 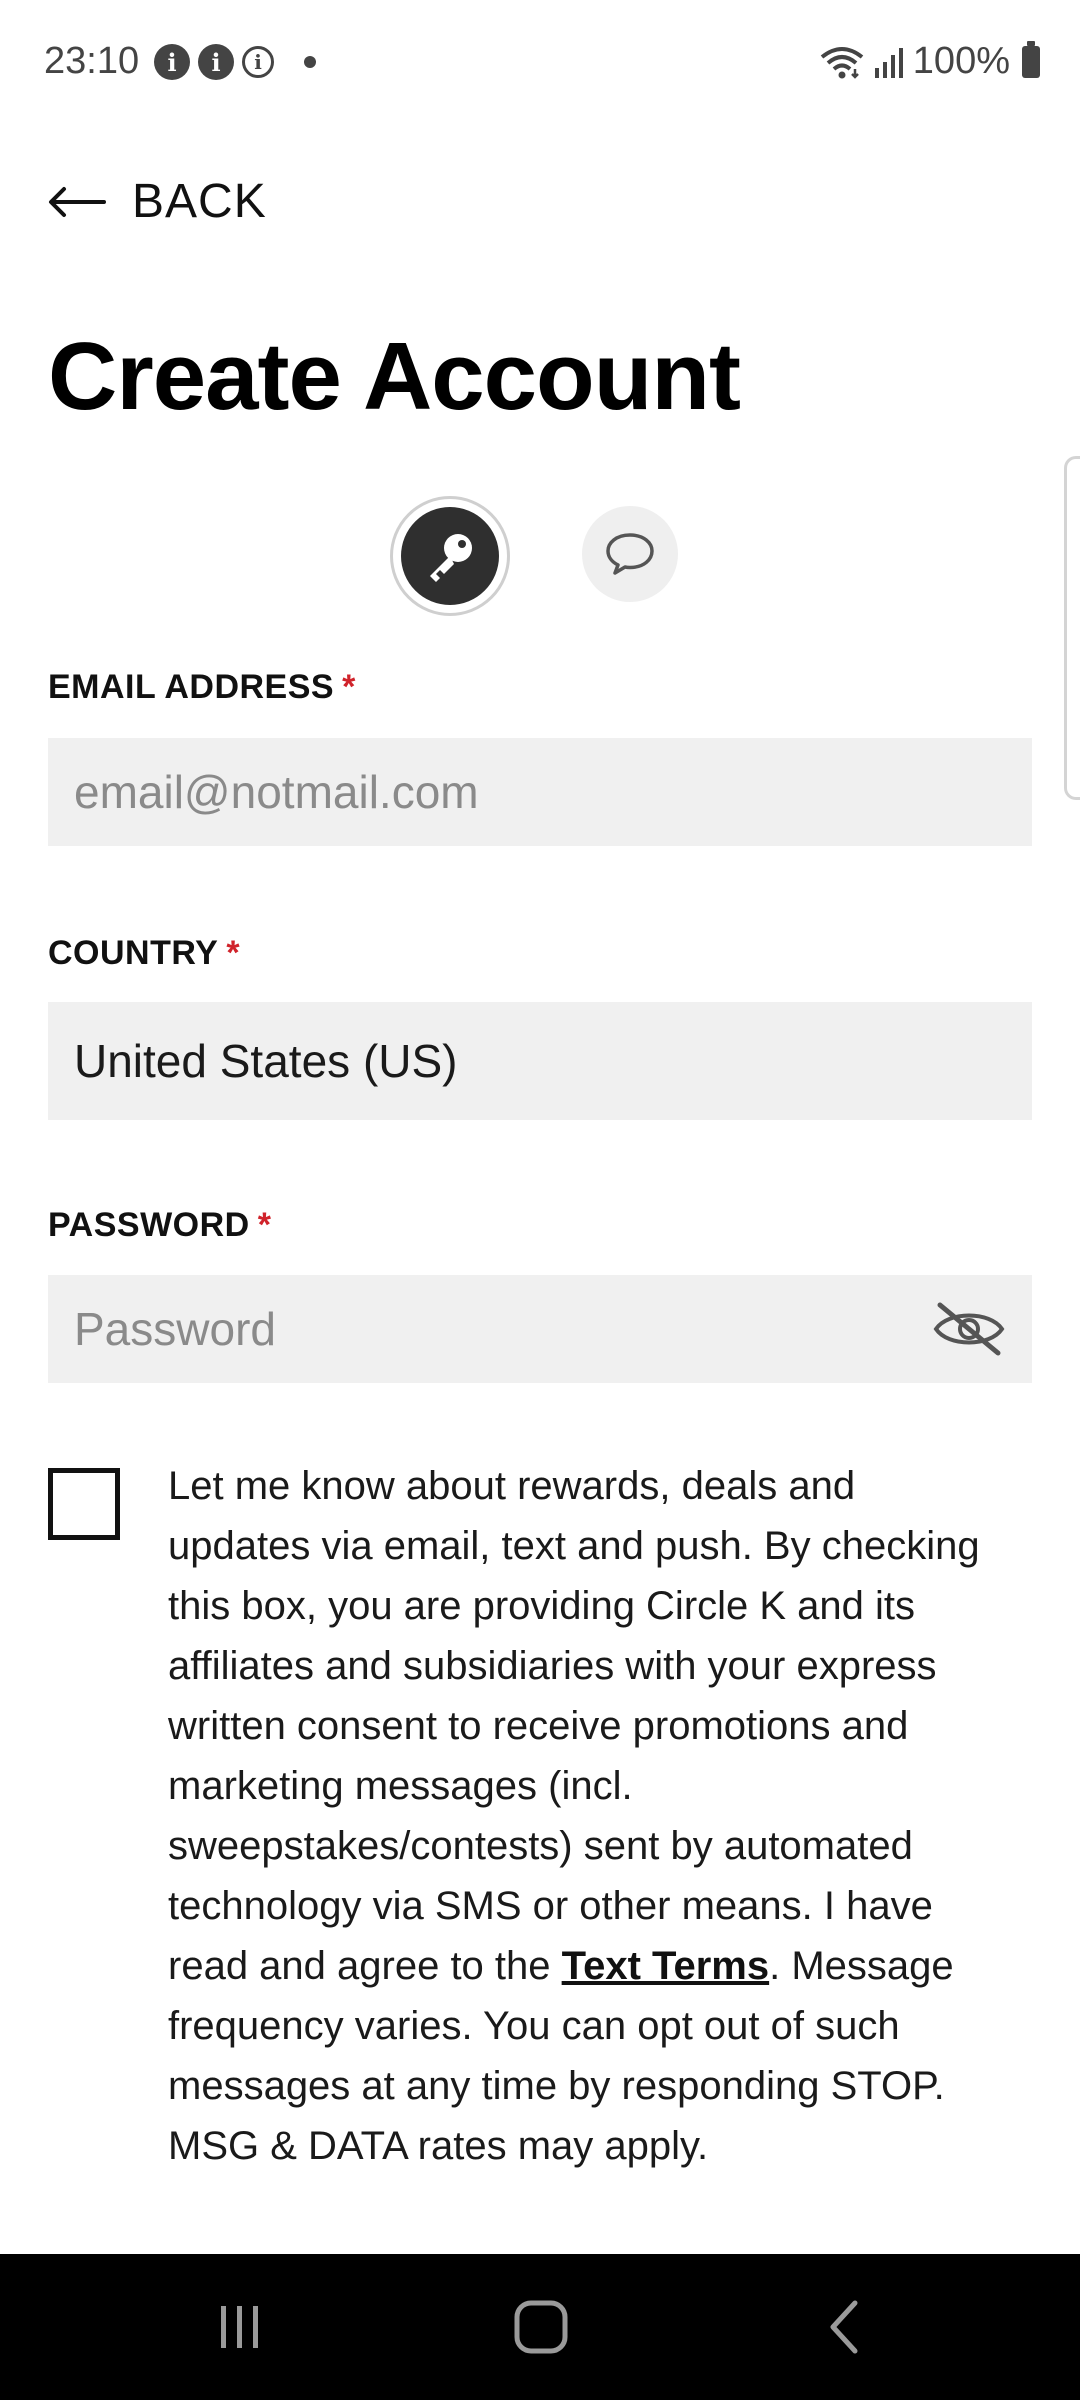 I want to click on home-icon, so click(x=541, y=2327).